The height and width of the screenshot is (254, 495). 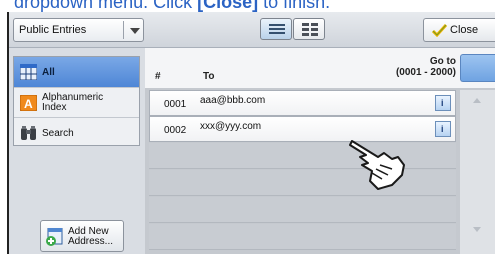 What do you see at coordinates (28, 133) in the screenshot?
I see `binoculars-icon` at bounding box center [28, 133].